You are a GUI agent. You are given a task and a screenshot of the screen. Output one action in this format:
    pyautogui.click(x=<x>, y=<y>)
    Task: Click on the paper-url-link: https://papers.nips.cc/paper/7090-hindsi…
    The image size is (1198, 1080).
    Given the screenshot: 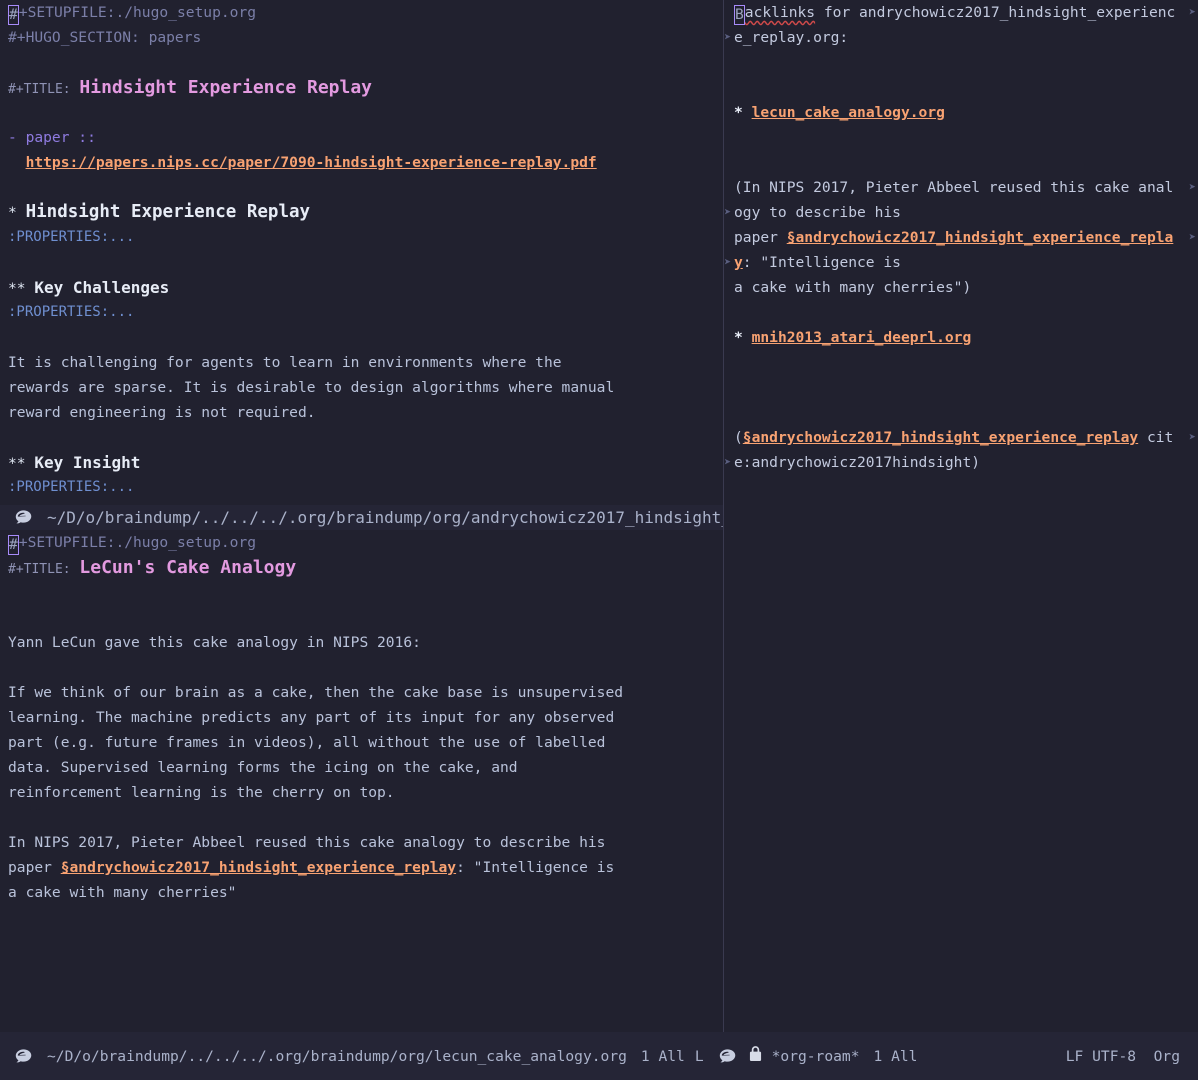 What is the action you would take?
    pyautogui.click(x=311, y=162)
    